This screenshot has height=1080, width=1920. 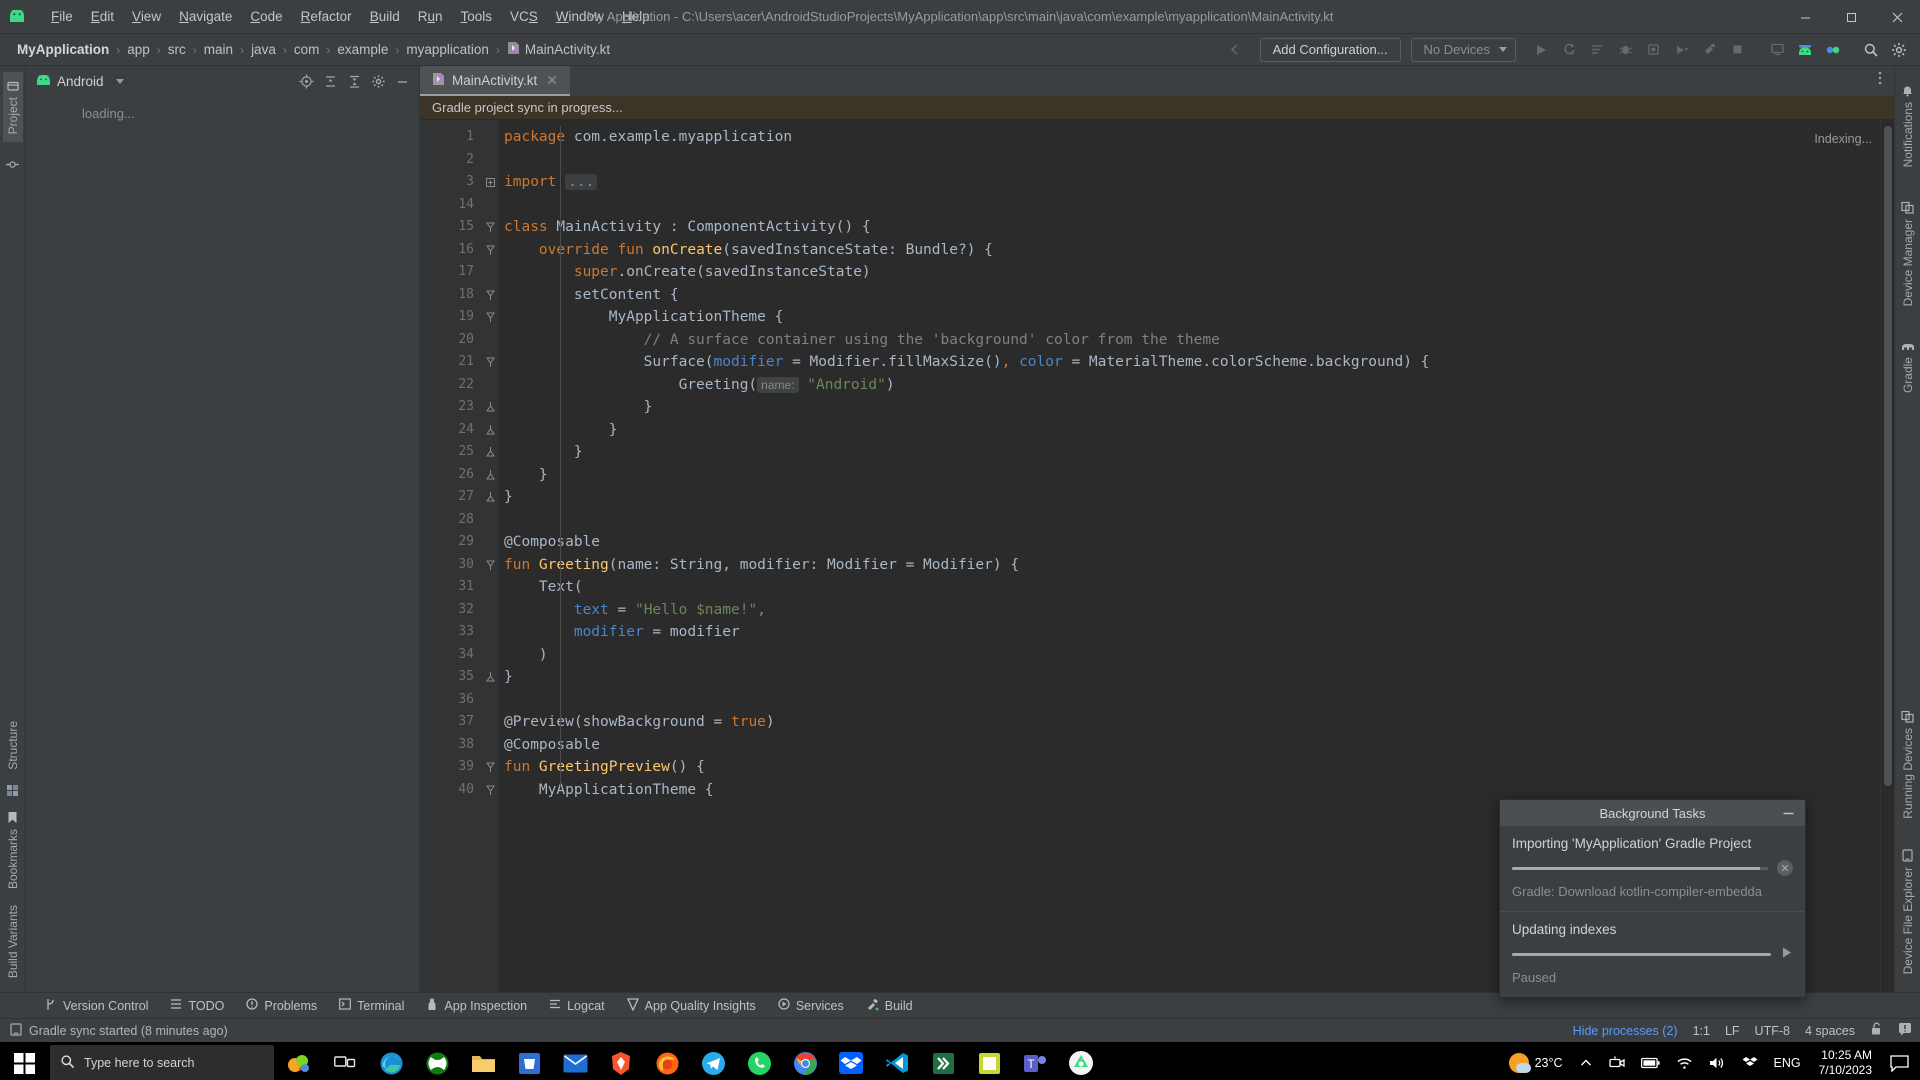 I want to click on device-selector: No Devices, so click(x=1463, y=49).